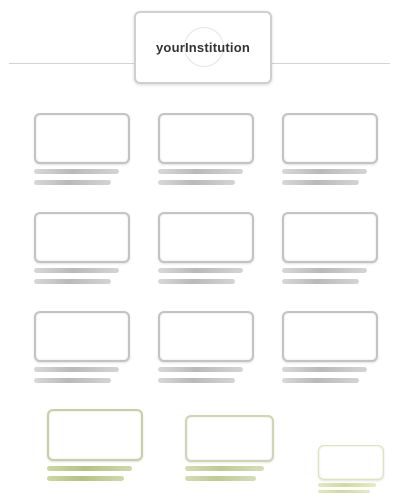 Image resolution: width=398 pixels, height=493 pixels. I want to click on institution-name: yourInstitution, so click(203, 47).